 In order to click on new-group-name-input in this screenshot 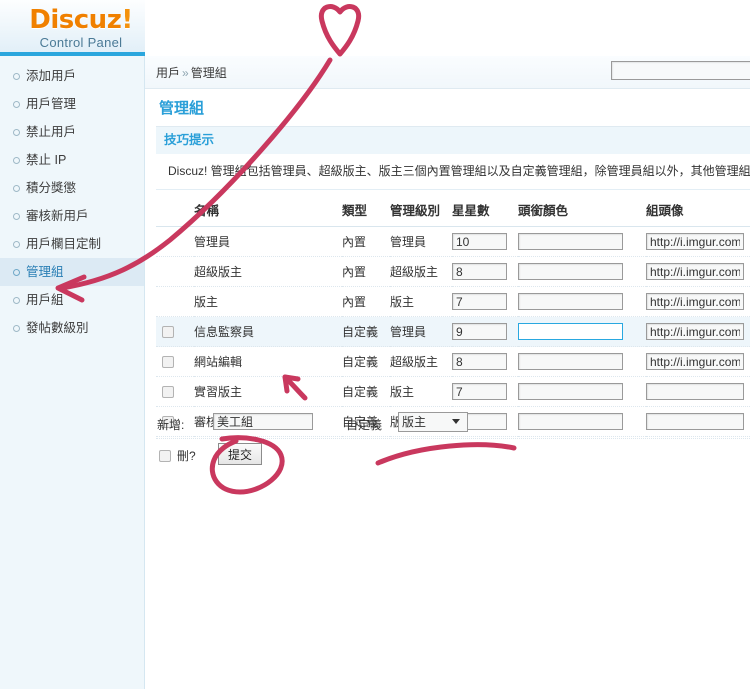, I will do `click(263, 421)`.